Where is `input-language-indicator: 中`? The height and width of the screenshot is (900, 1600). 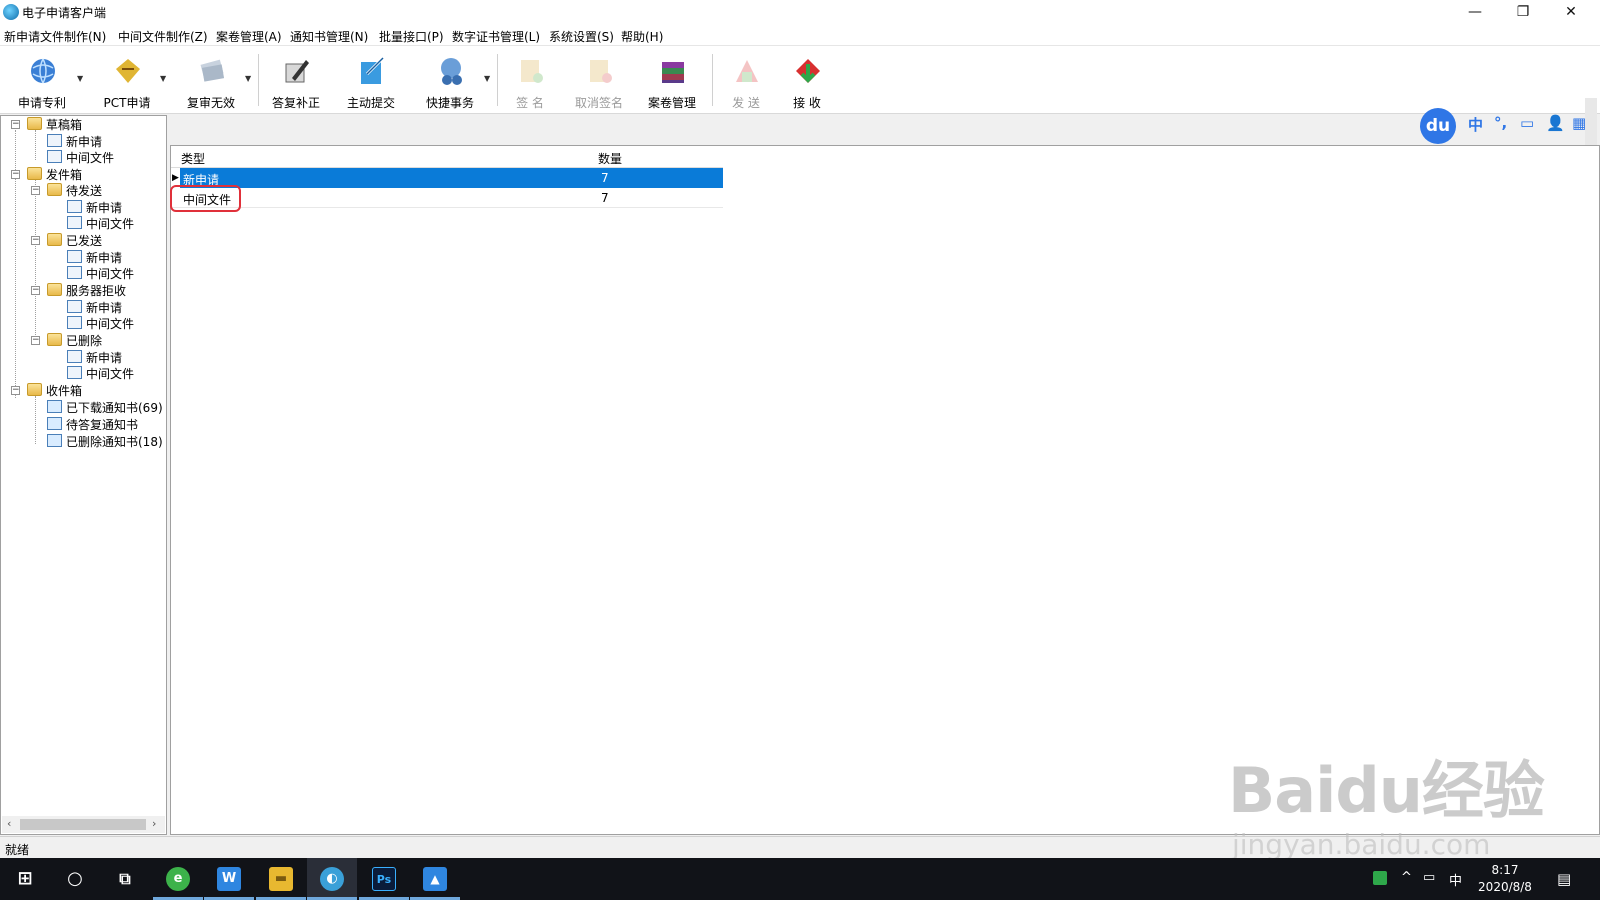 input-language-indicator: 中 is located at coordinates (1455, 879).